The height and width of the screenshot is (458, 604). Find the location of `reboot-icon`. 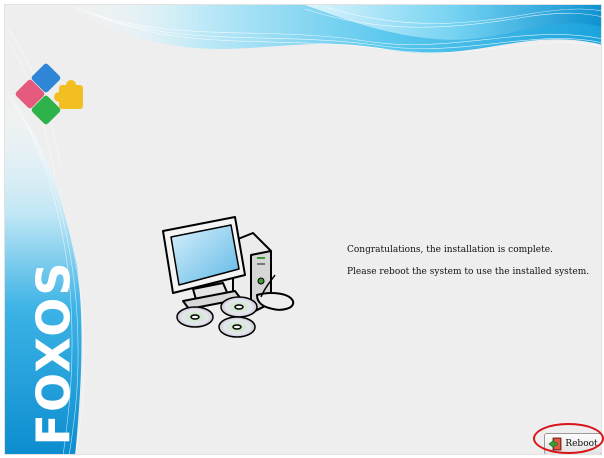

reboot-icon is located at coordinates (555, 444).